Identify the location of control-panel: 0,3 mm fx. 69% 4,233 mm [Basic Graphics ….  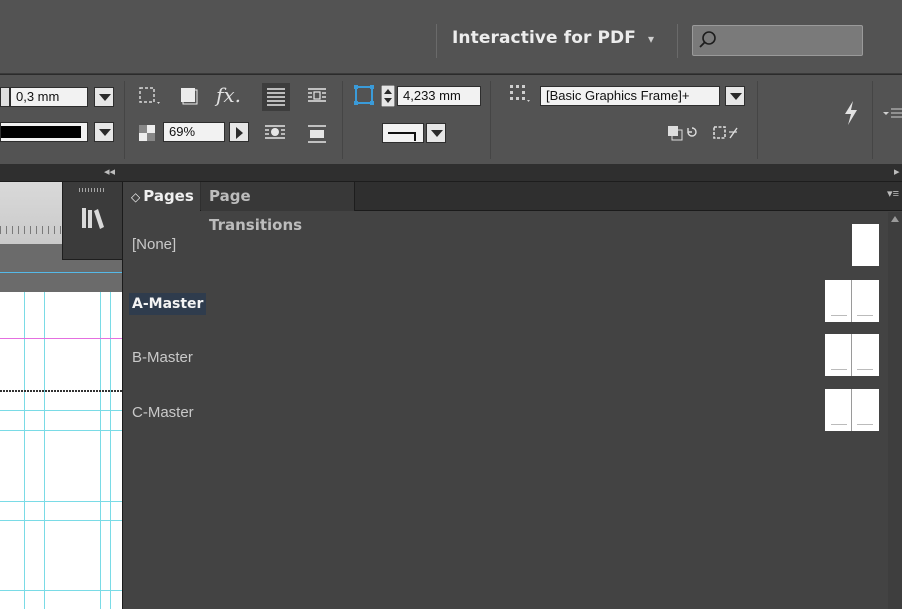
(451, 119).